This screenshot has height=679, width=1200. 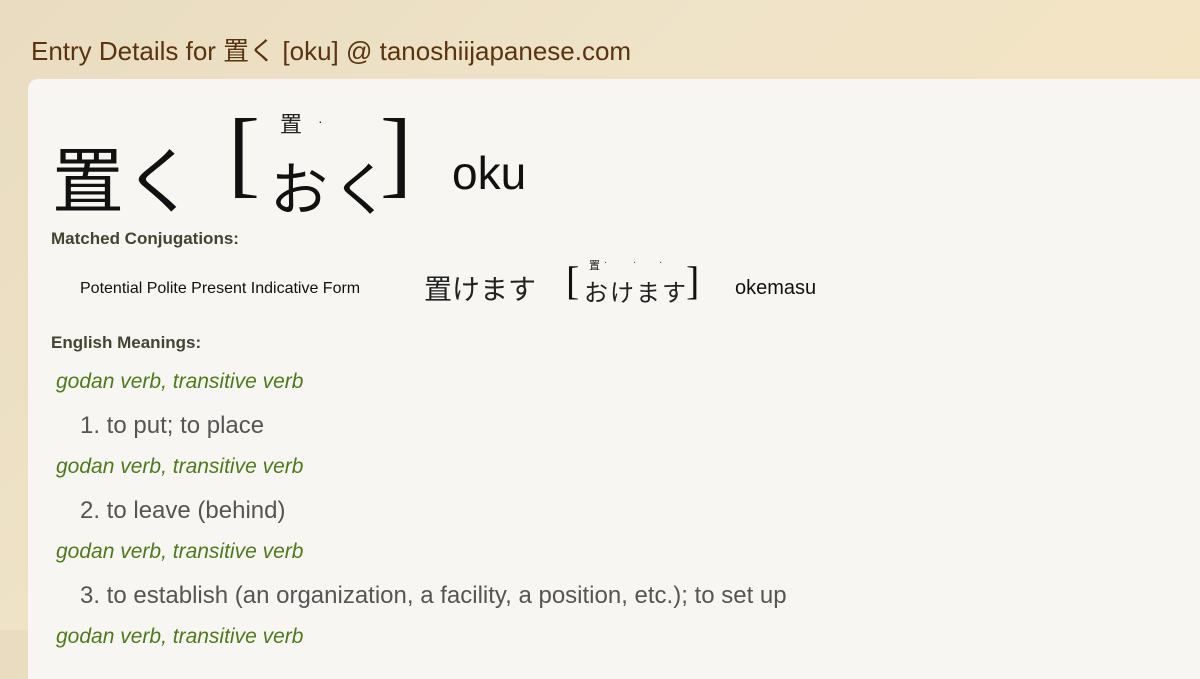 What do you see at coordinates (172, 425) in the screenshot?
I see `meaning-item: 1. to put; to place` at bounding box center [172, 425].